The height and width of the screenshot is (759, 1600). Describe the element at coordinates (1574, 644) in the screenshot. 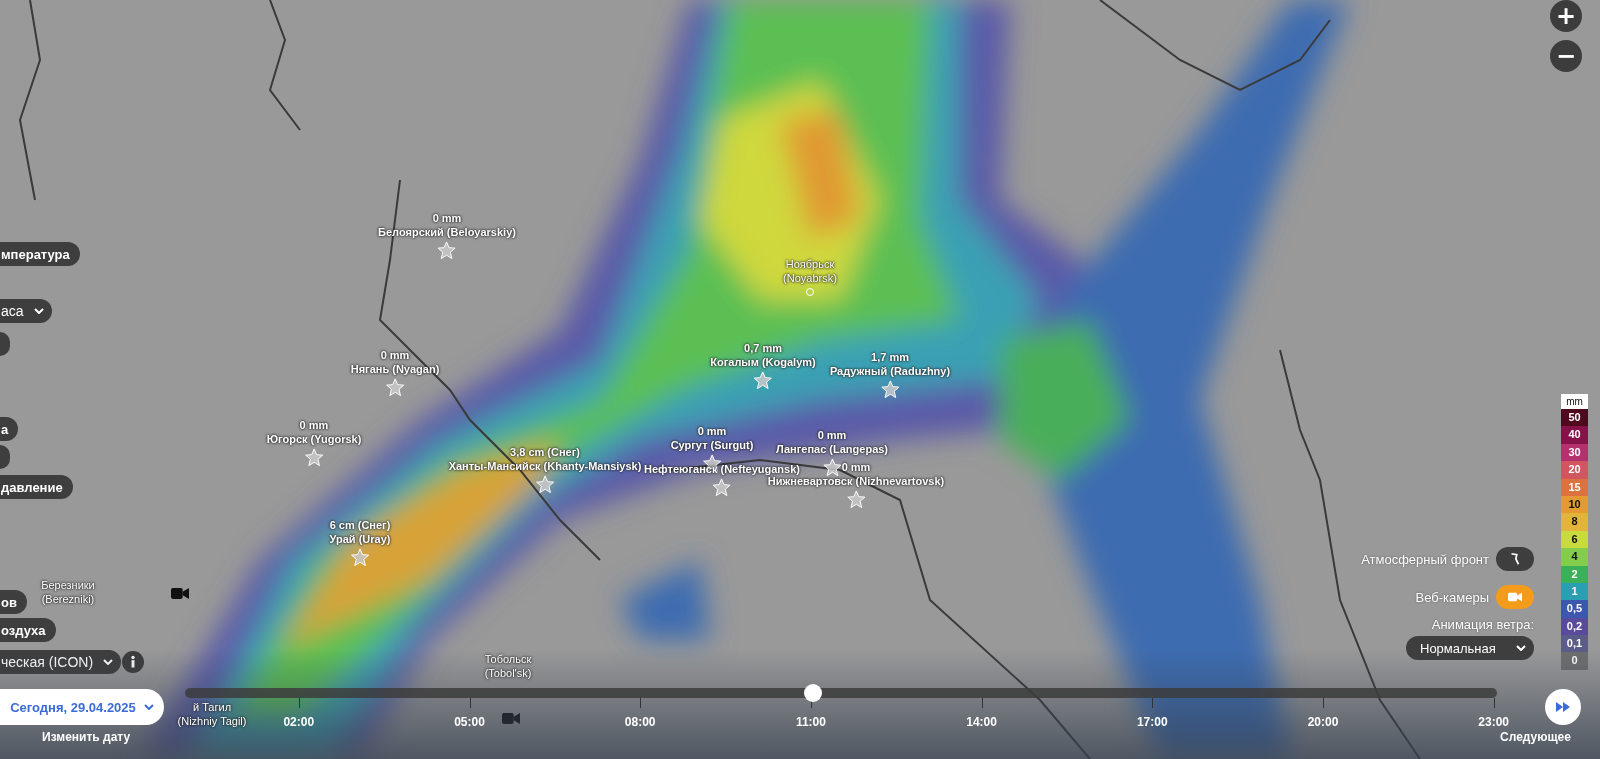

I see `legend-swatch: 0,1` at that location.